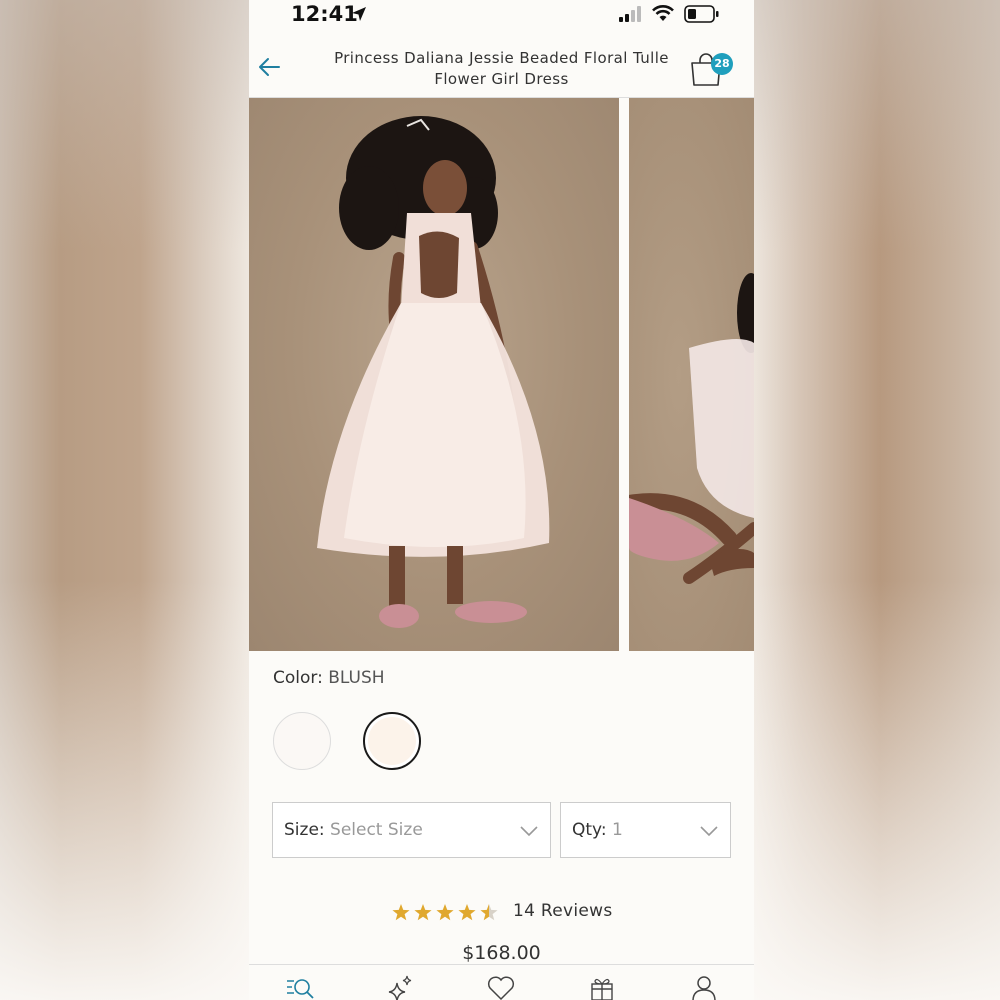 The width and height of the screenshot is (1000, 1000). Describe the element at coordinates (324, 14) in the screenshot. I see `status-time: 12:41` at that location.